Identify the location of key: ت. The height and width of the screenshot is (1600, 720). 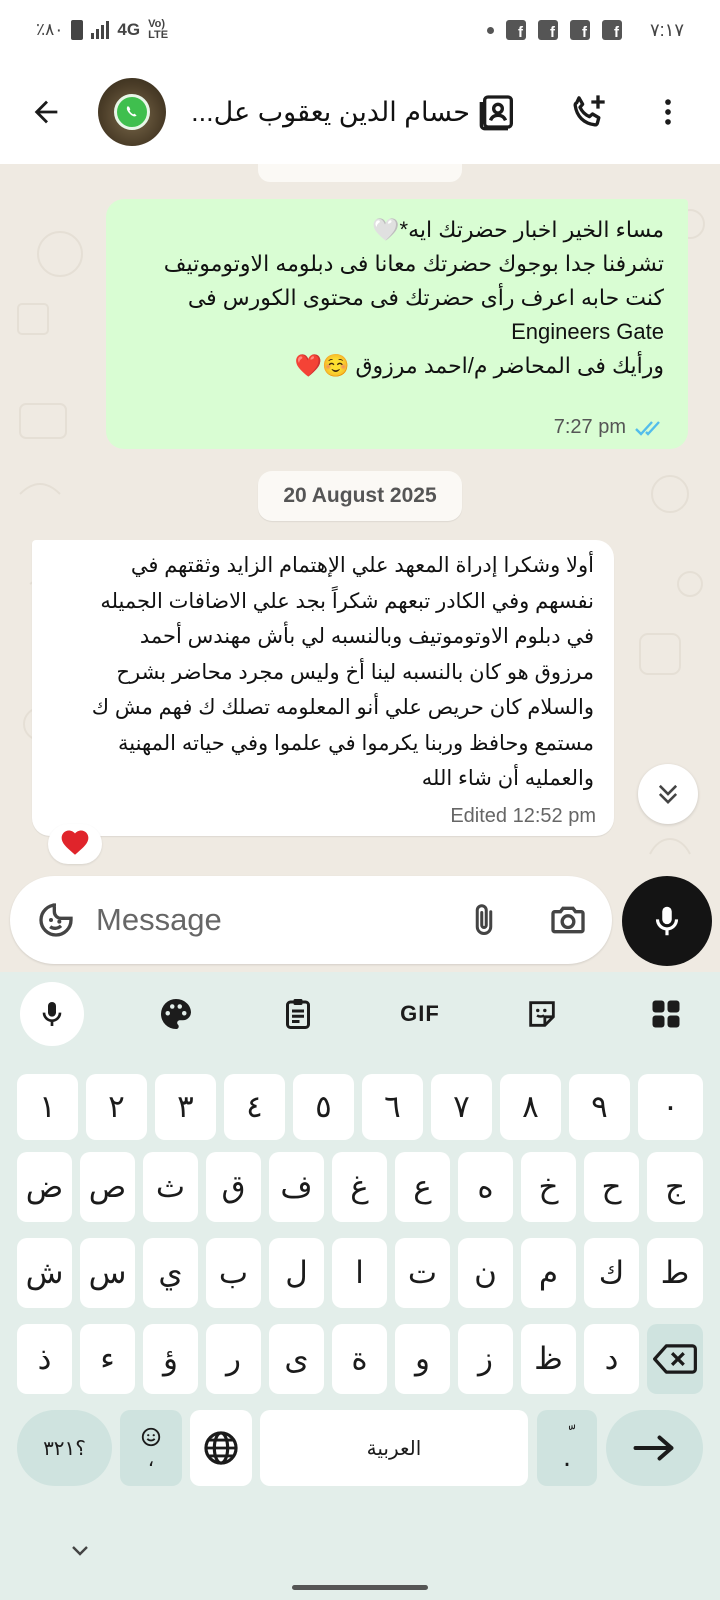
(422, 1273).